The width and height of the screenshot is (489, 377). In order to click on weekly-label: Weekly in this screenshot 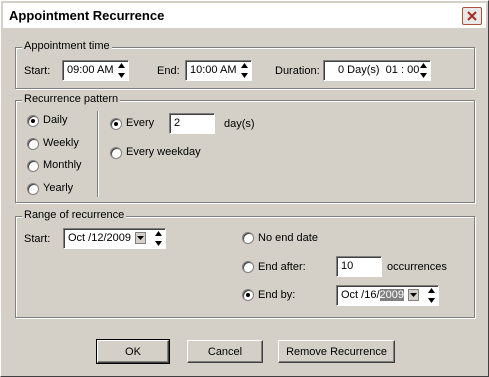, I will do `click(61, 143)`.